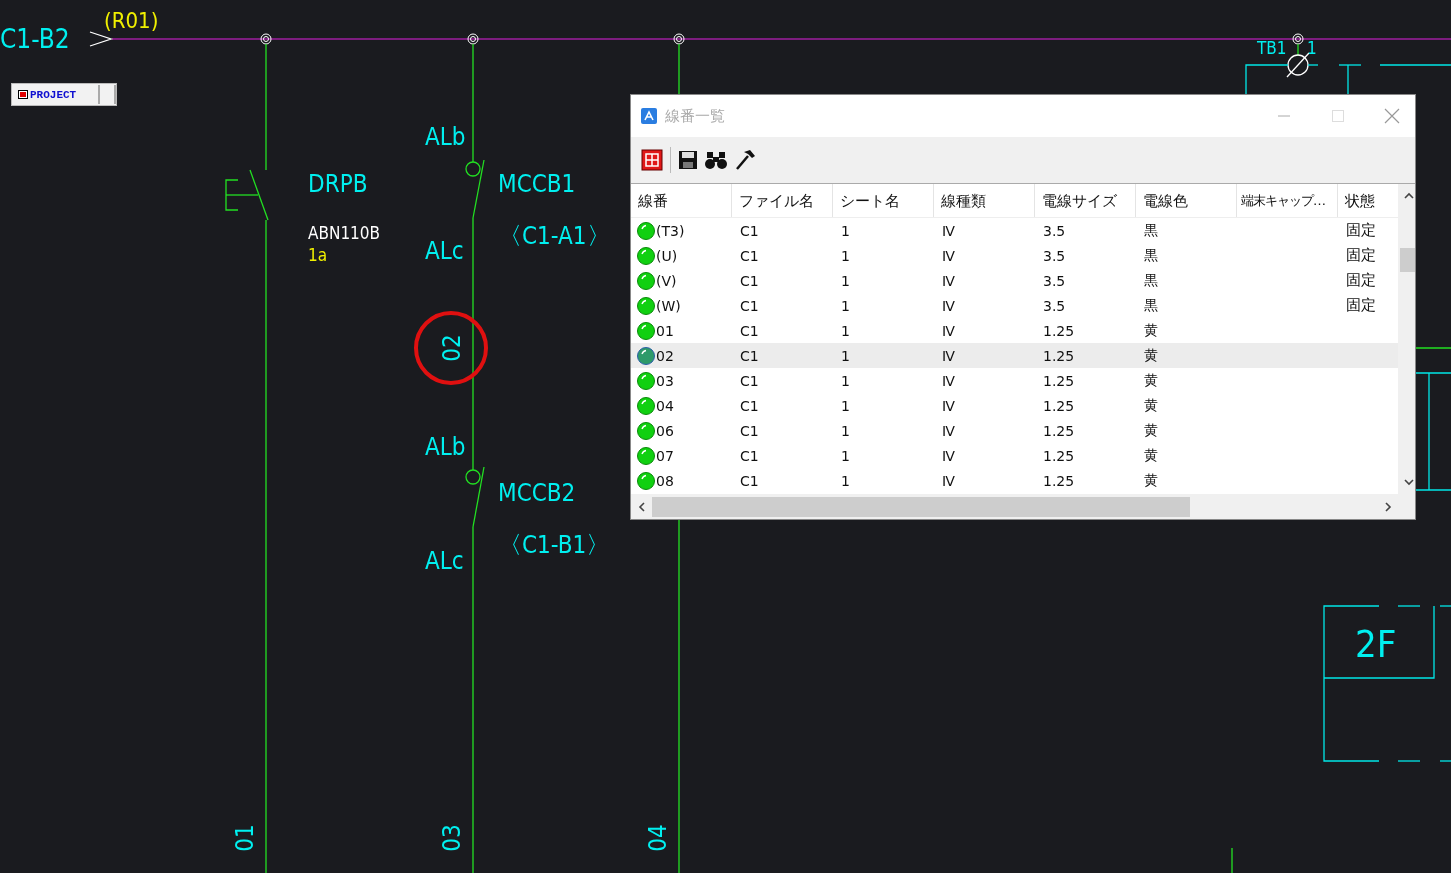  I want to click on project-button: PROJECT, so click(64, 94).